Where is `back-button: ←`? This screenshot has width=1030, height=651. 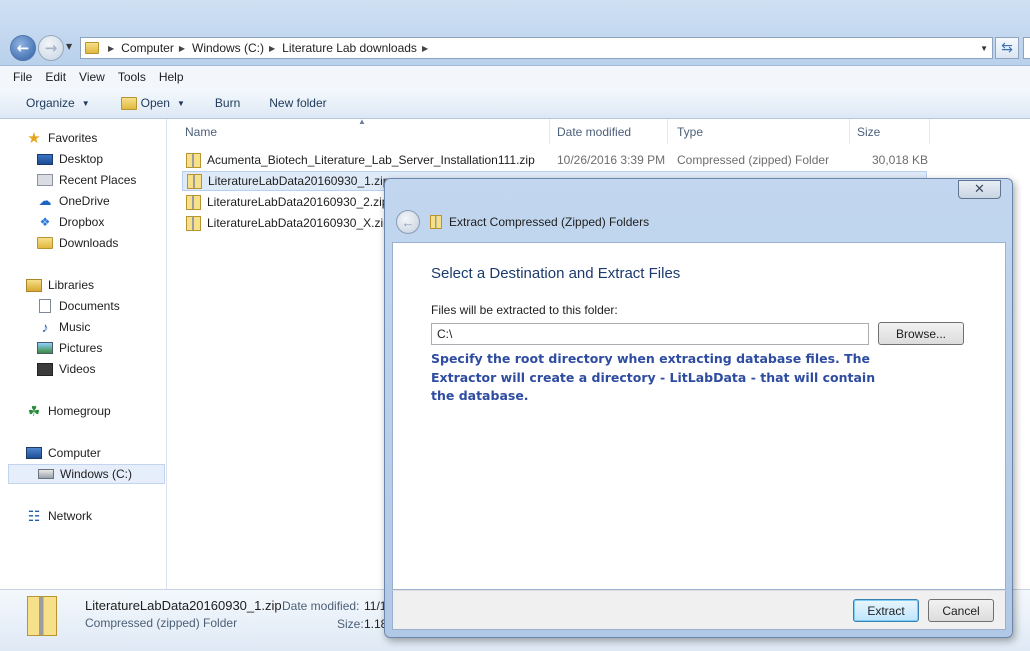 back-button: ← is located at coordinates (23, 48).